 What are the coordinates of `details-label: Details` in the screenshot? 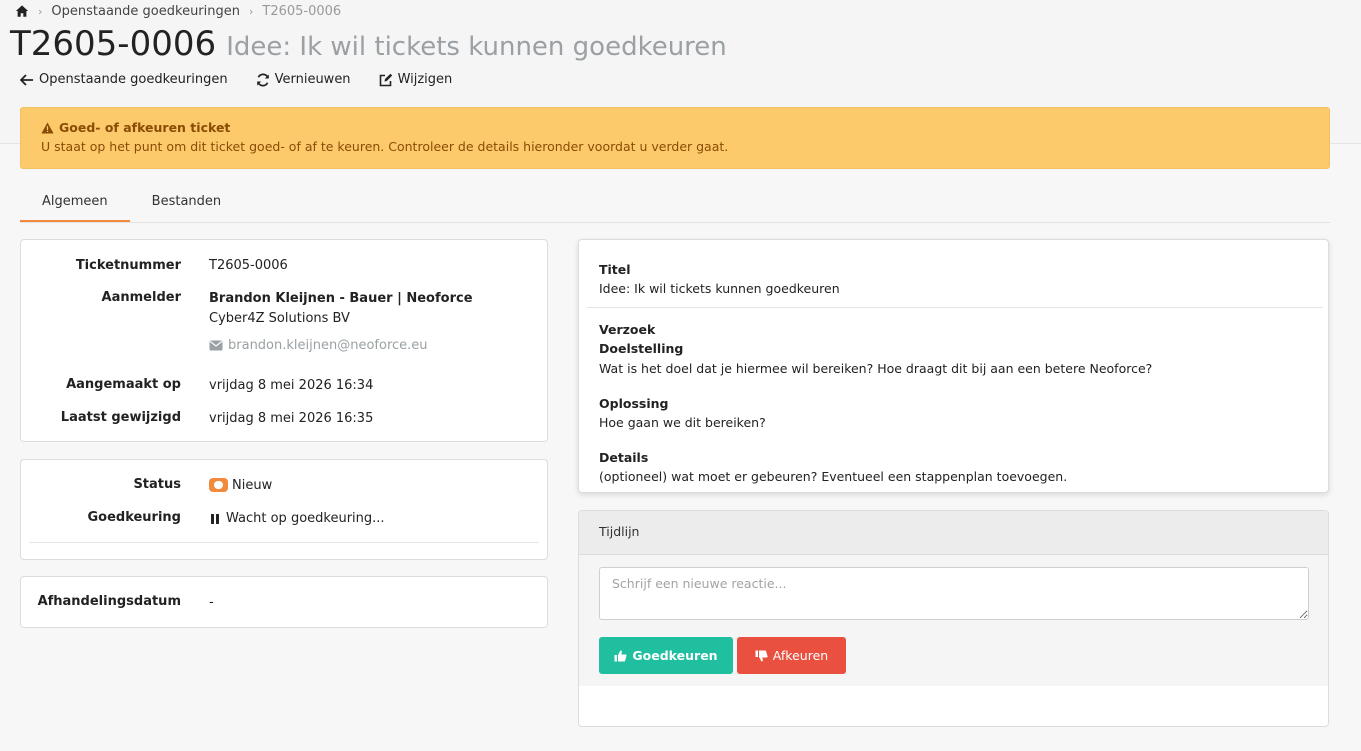 It's located at (624, 457).